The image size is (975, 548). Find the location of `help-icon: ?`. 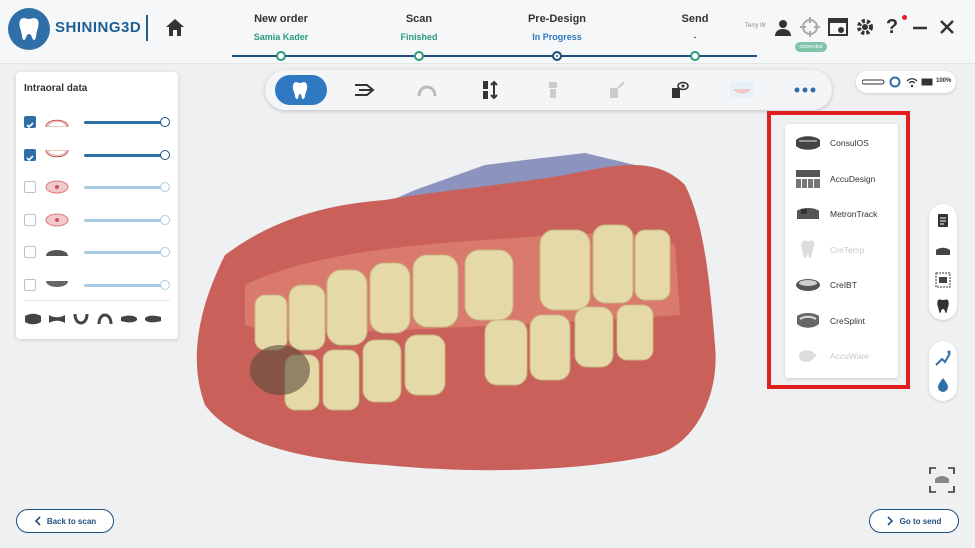

help-icon: ? is located at coordinates (892, 27).